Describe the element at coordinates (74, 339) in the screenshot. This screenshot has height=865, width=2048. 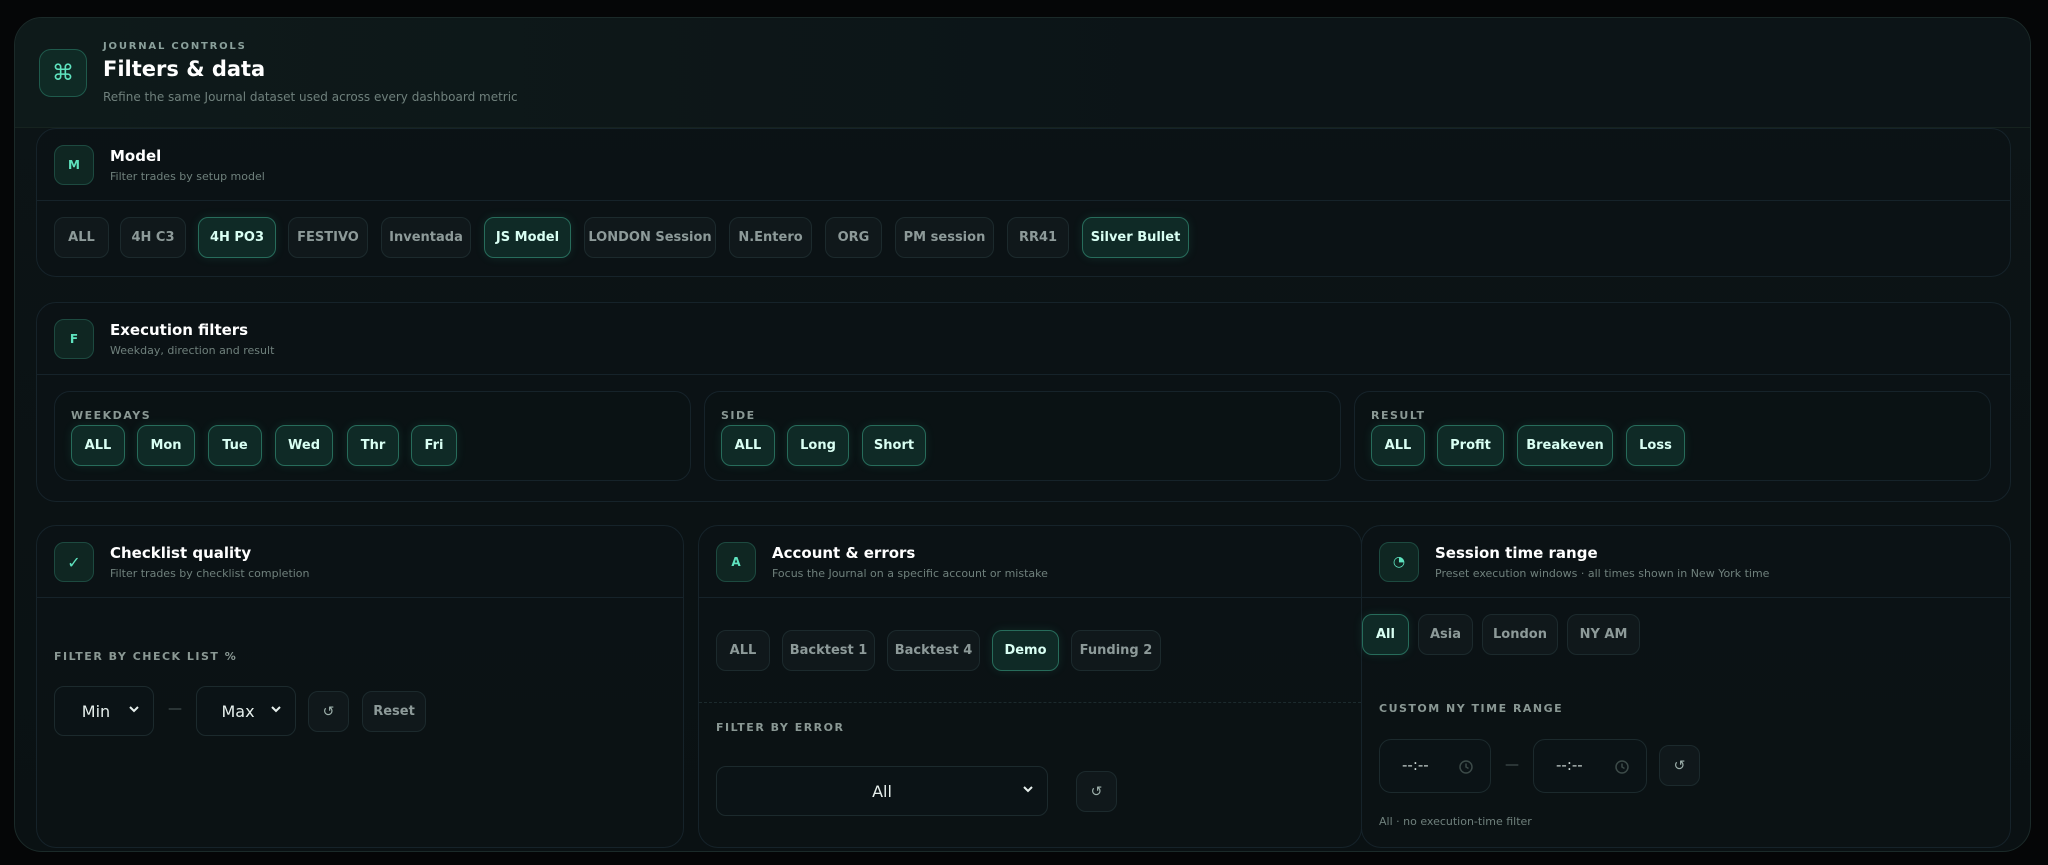
I see `execution-badge: F` at that location.